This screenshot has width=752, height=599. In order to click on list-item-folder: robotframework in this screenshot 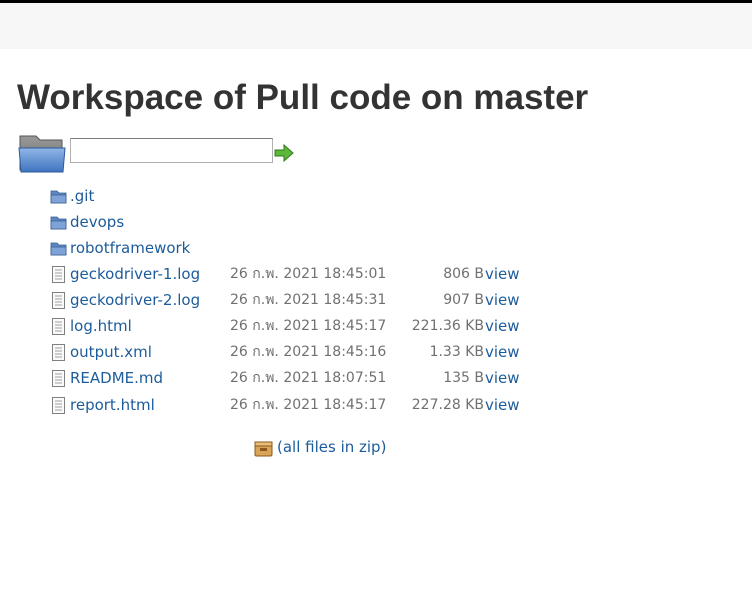, I will do `click(290, 248)`.